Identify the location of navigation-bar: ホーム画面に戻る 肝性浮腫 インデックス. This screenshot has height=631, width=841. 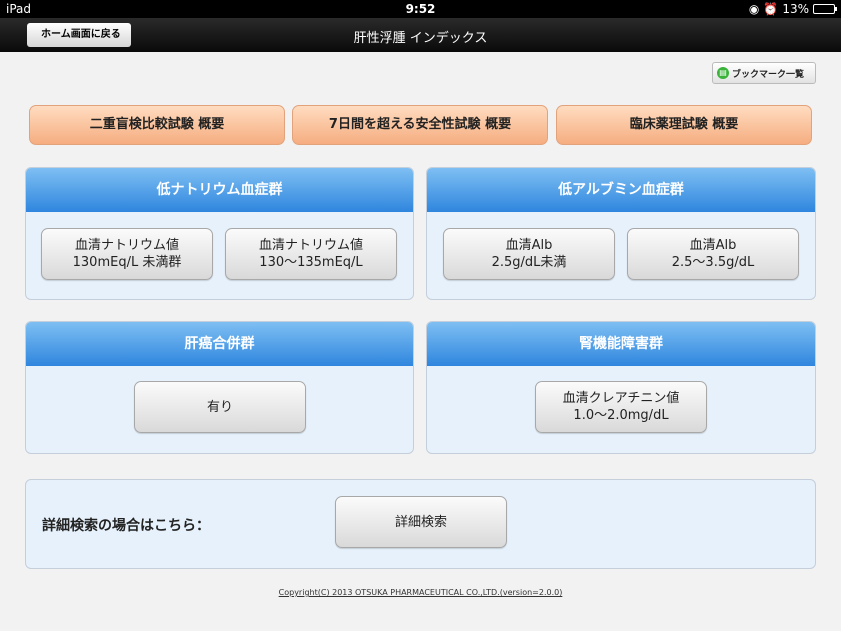
(420, 35).